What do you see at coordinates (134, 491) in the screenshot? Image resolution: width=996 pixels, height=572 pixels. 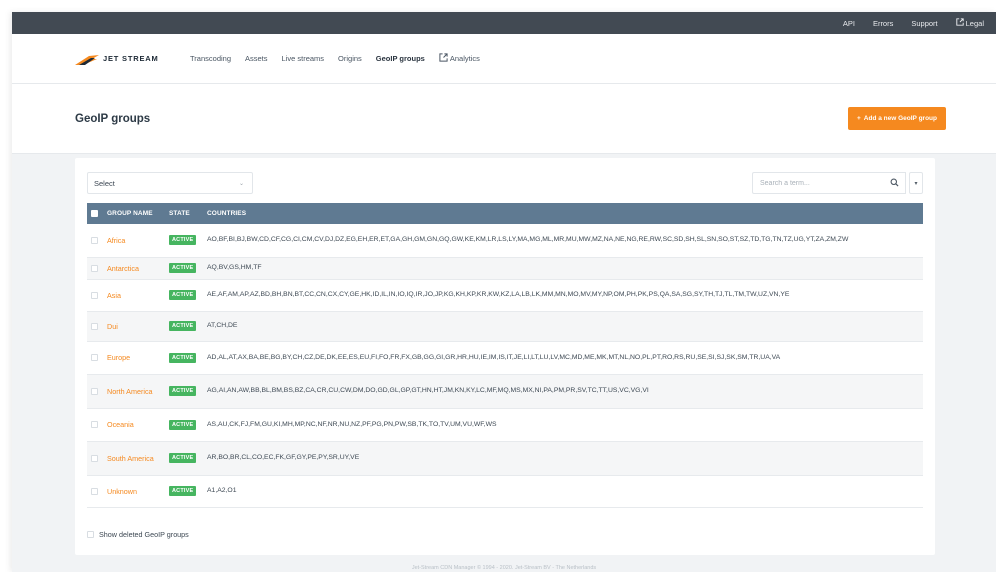 I see `group-name-link: Unknown` at bounding box center [134, 491].